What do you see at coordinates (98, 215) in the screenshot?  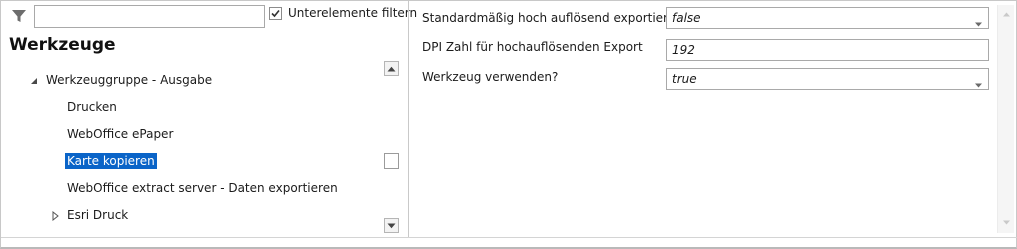 I see `tree-group-label: Esri Druck` at bounding box center [98, 215].